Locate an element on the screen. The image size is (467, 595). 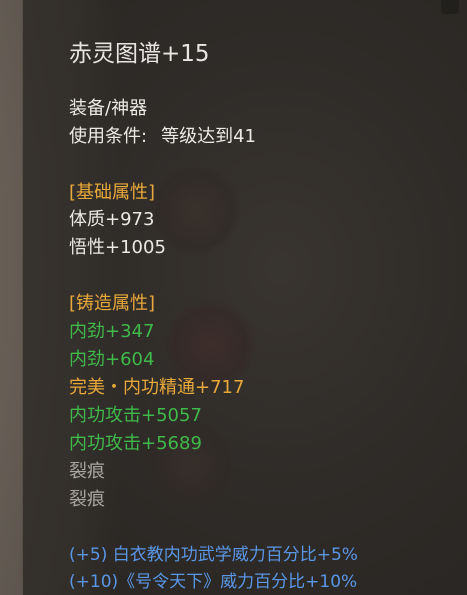
forge-stat: 内功攻击+5057 is located at coordinates (135, 415).